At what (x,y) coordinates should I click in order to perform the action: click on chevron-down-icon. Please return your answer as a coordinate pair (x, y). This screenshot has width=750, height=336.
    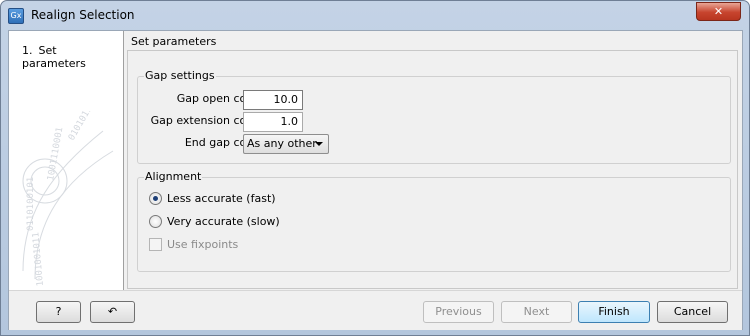
    Looking at the image, I should click on (319, 144).